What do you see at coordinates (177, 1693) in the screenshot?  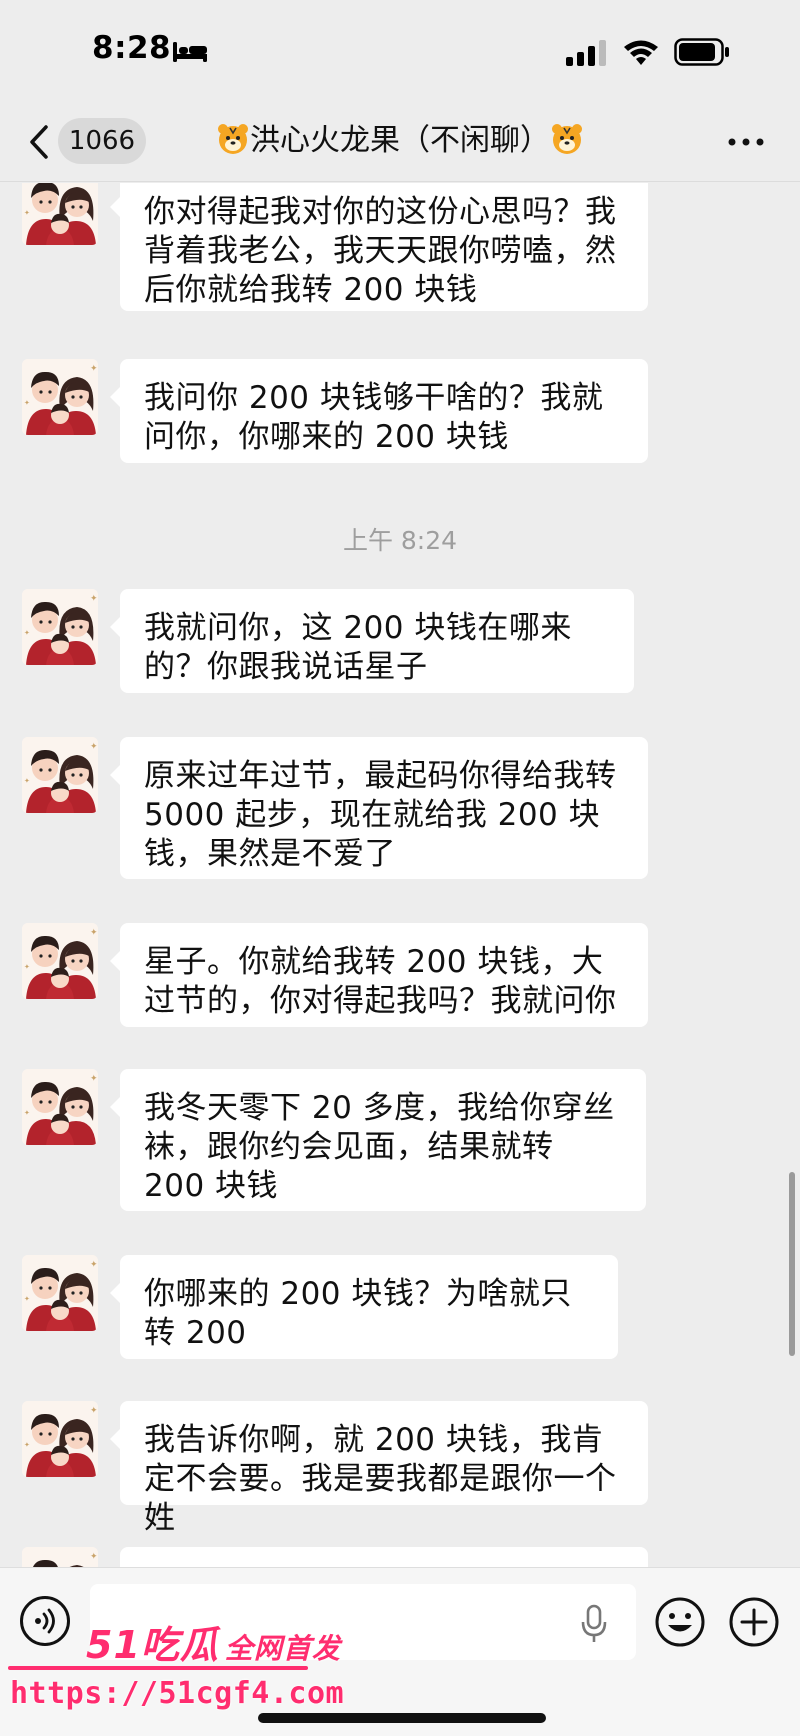 I see `watermark-url: https://51cgf4.com` at bounding box center [177, 1693].